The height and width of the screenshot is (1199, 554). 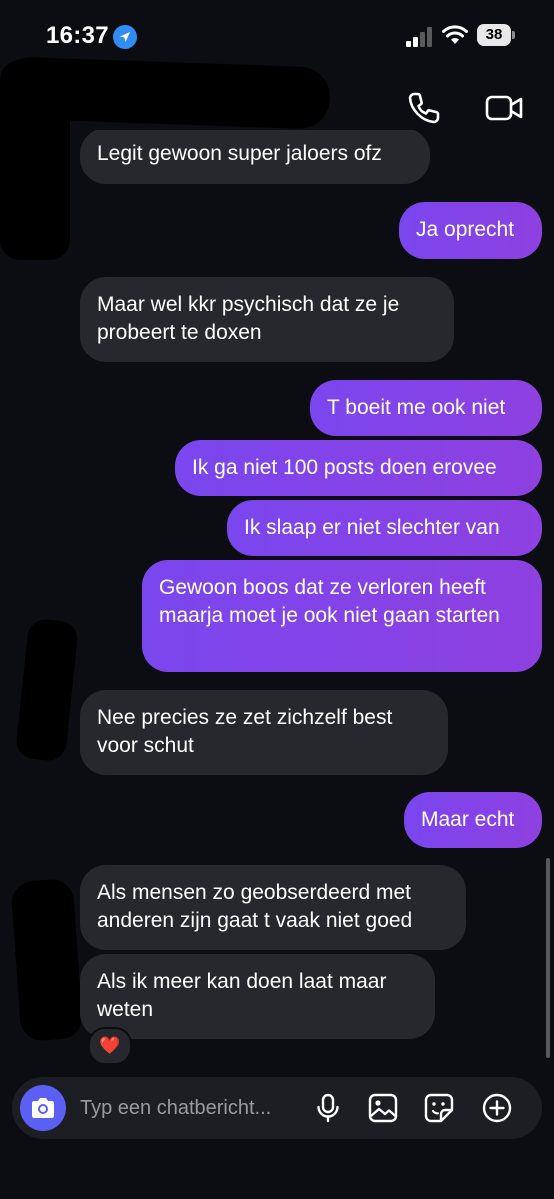 What do you see at coordinates (439, 1108) in the screenshot?
I see `sticker-icon` at bounding box center [439, 1108].